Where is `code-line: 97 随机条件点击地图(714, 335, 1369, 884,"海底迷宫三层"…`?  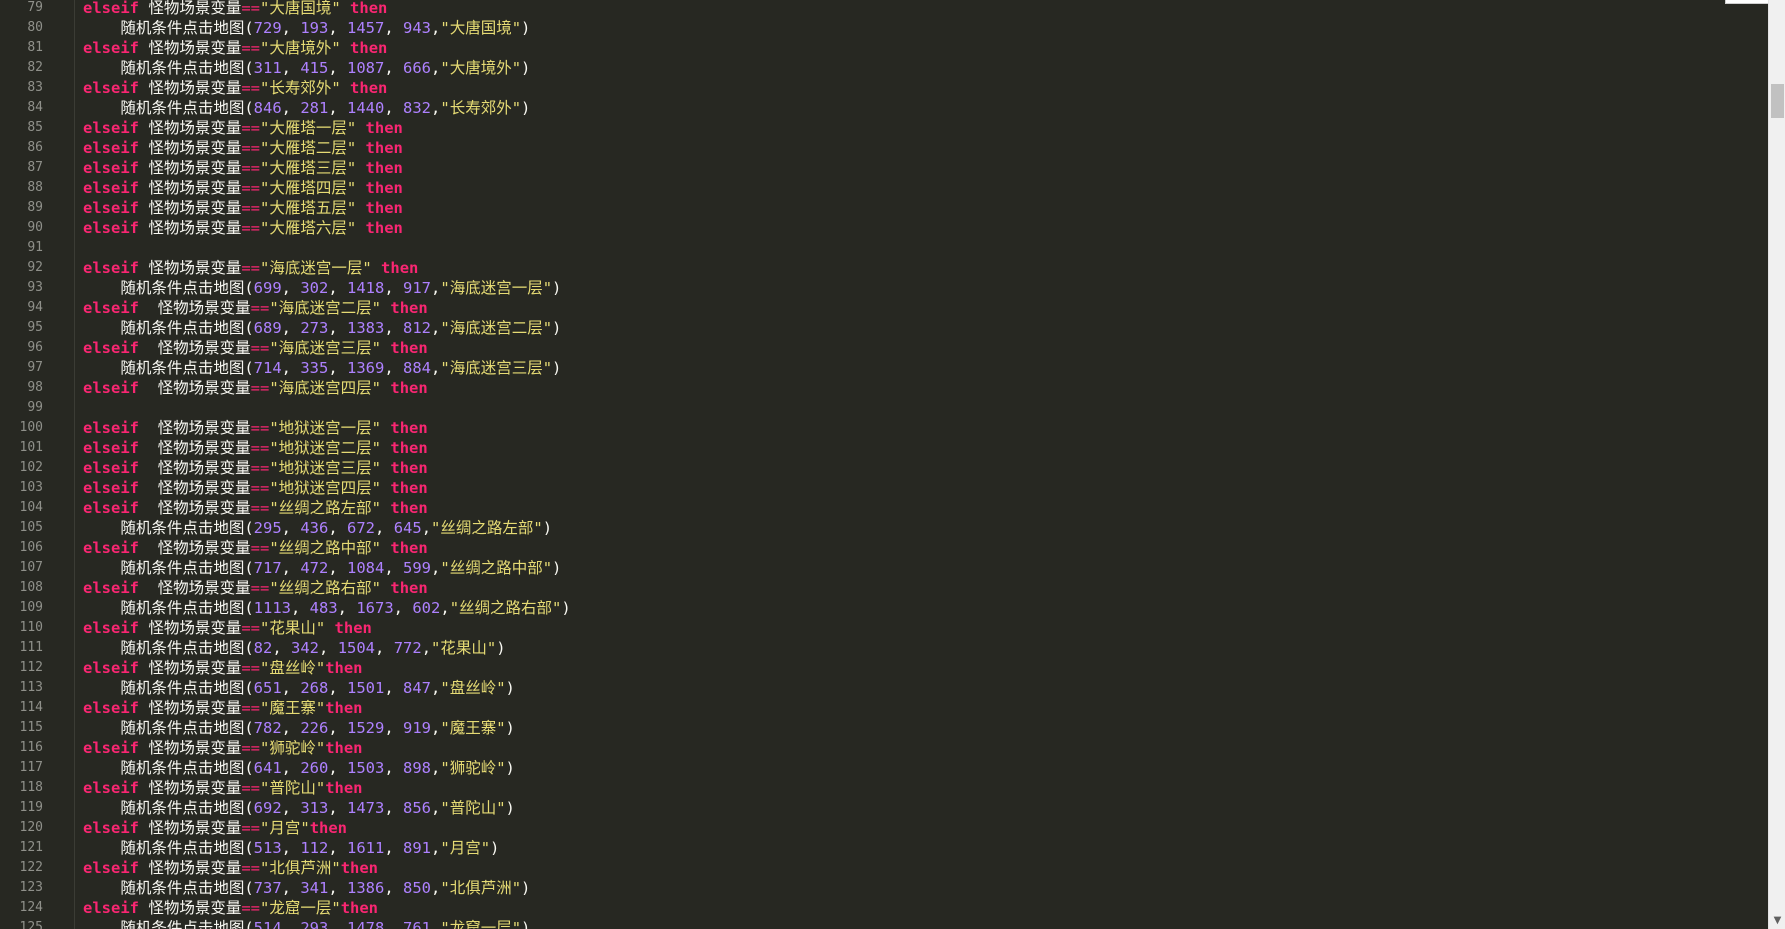
code-line: 97 随机条件点击地图(714, 335, 1369, 884,"海底迷宫三层"… is located at coordinates (884, 368).